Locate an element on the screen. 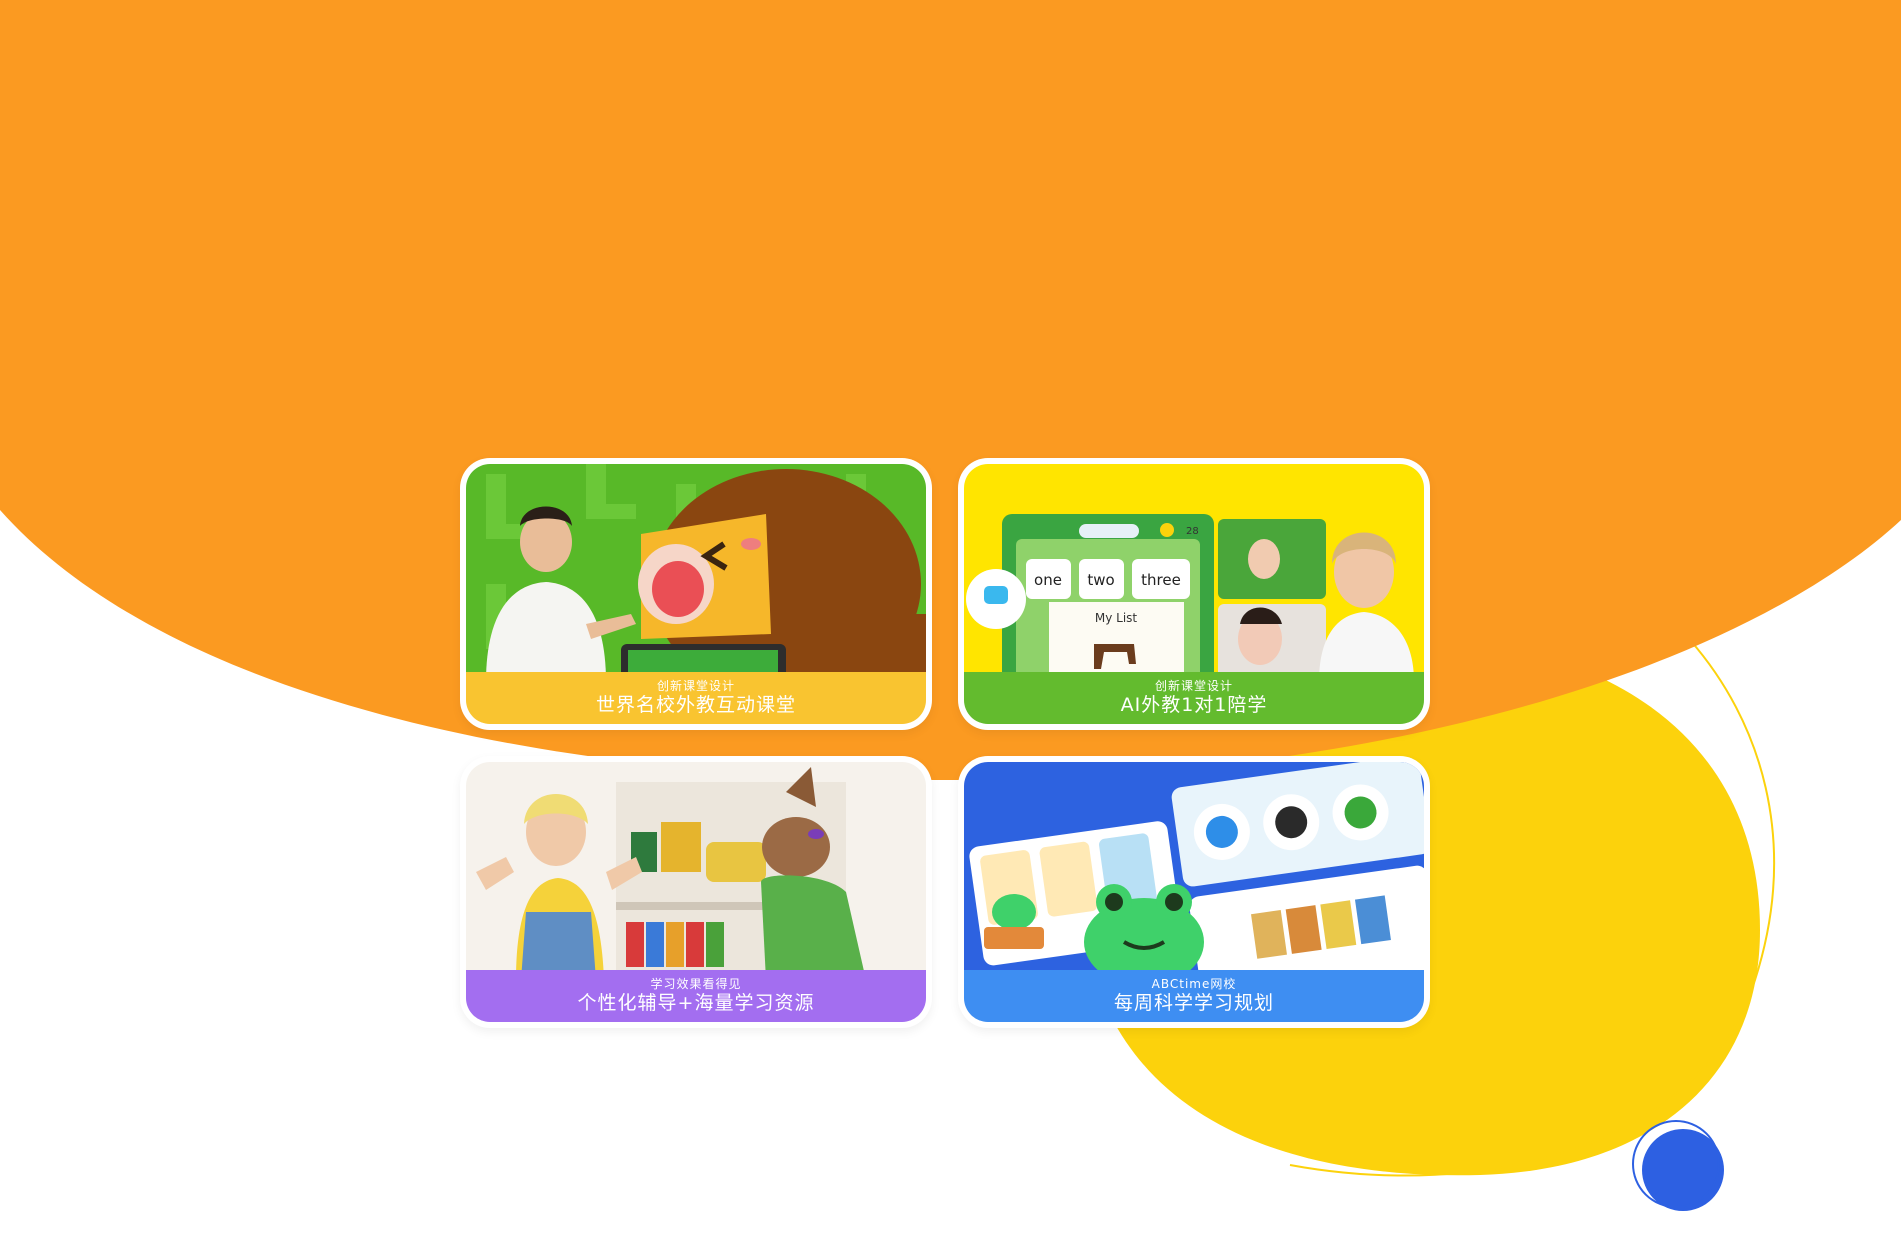 This screenshot has width=1901, height=1249. word-card-three: three is located at coordinates (1161, 580).